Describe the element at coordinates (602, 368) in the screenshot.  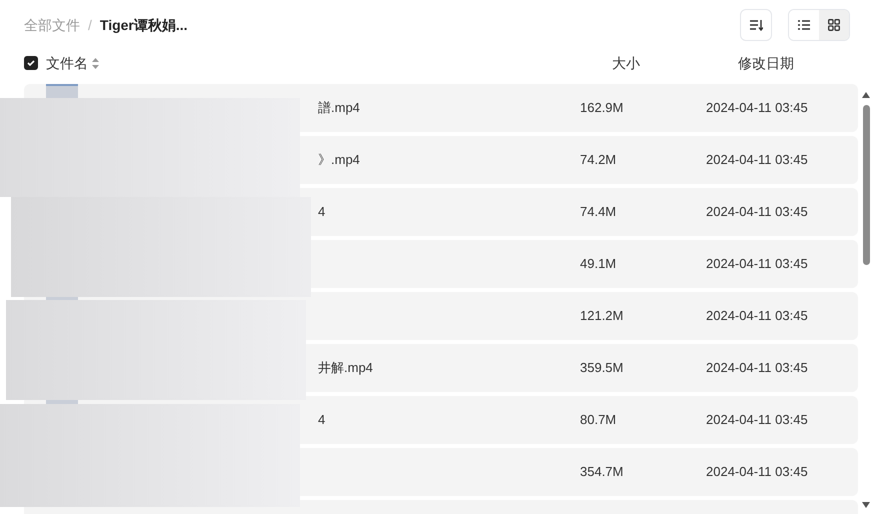
I see `file-size: 359.5M` at that location.